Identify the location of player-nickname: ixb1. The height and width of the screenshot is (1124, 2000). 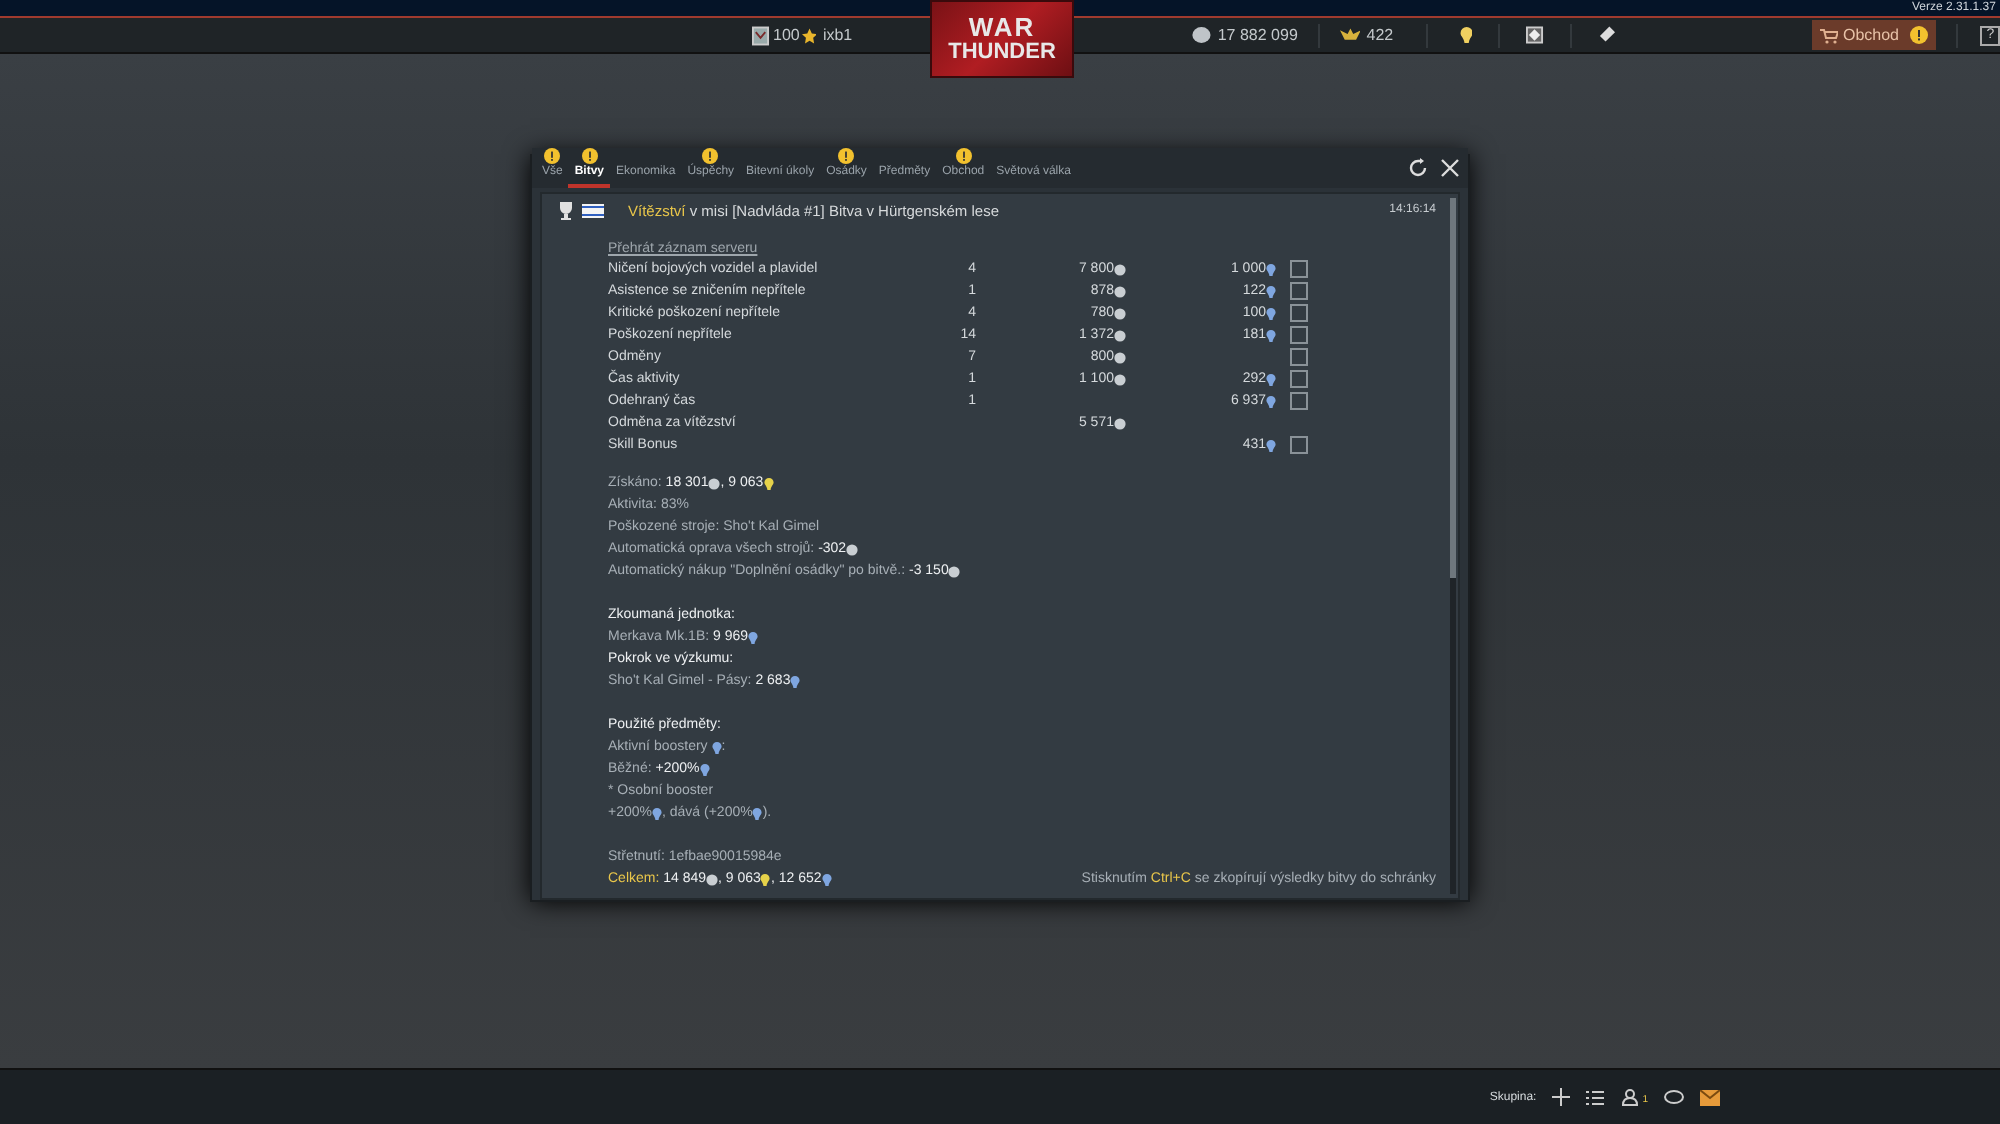
(837, 35).